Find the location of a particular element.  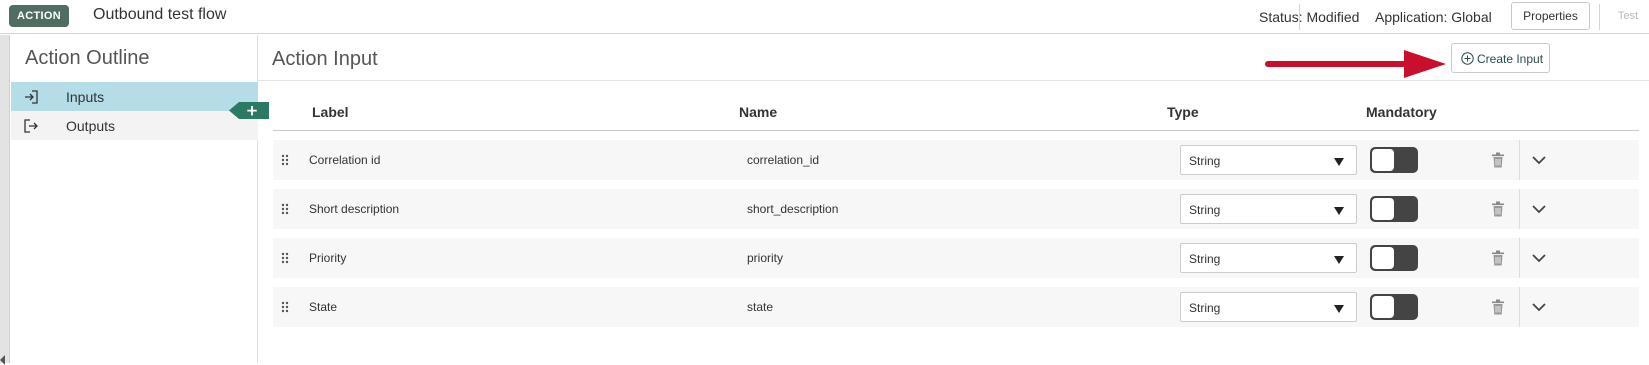

action-outline-panel: Action Outline Inputs Outputs + is located at coordinates (140, 199).